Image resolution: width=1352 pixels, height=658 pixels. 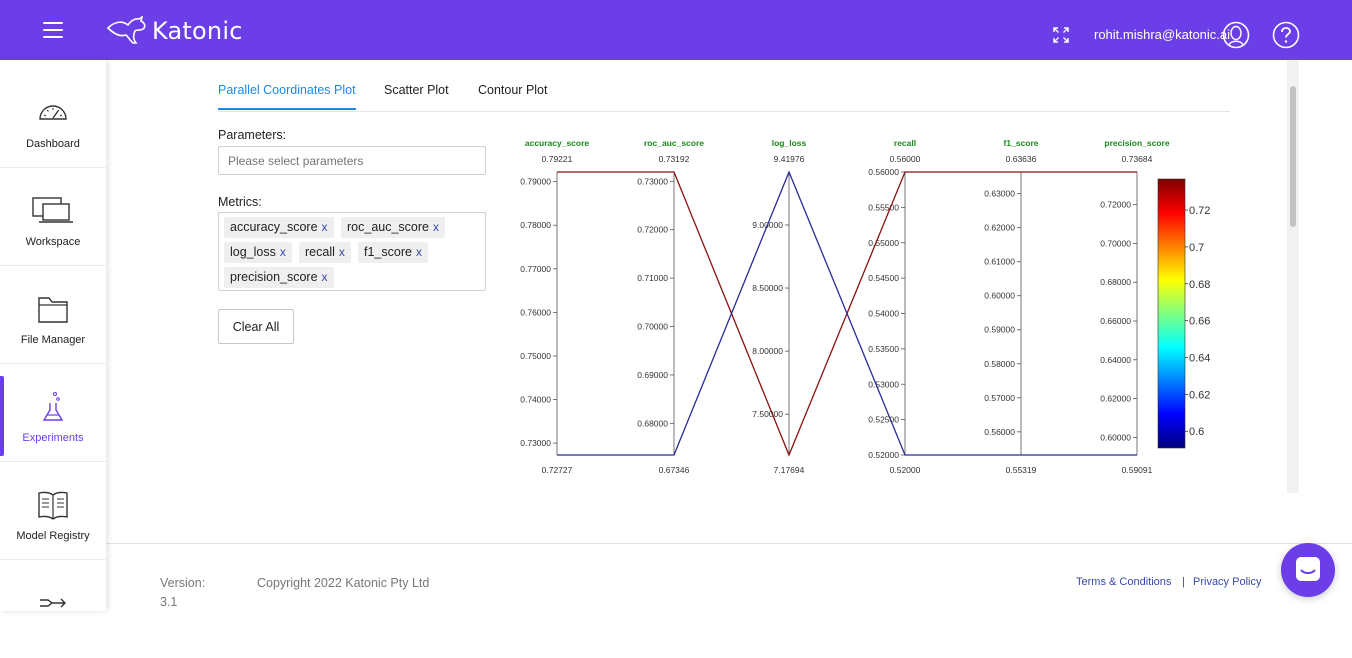 I want to click on axis-title: recall, so click(x=905, y=143).